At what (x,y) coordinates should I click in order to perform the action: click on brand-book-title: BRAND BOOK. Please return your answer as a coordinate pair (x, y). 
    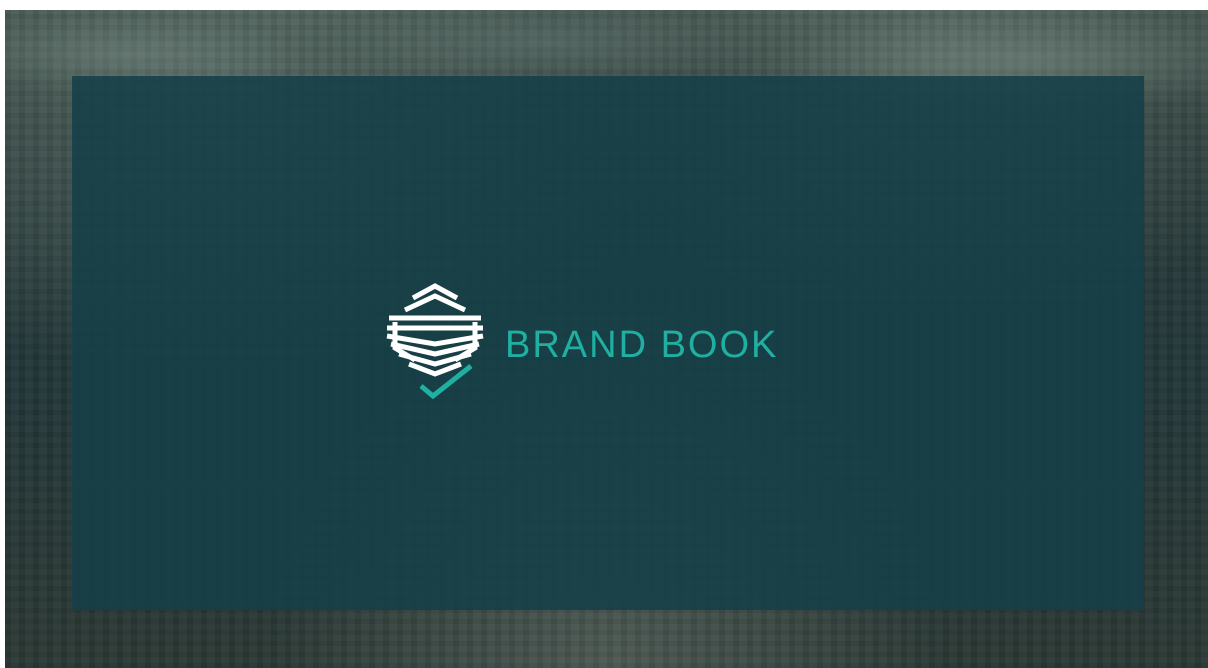
    Looking at the image, I should click on (642, 344).